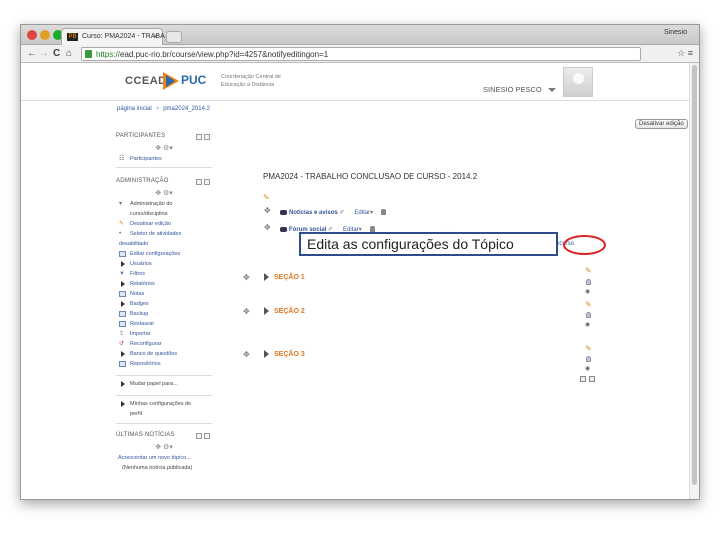 This screenshot has height=540, width=720. I want to click on sidebar-item-badges: Badges, so click(164, 304).